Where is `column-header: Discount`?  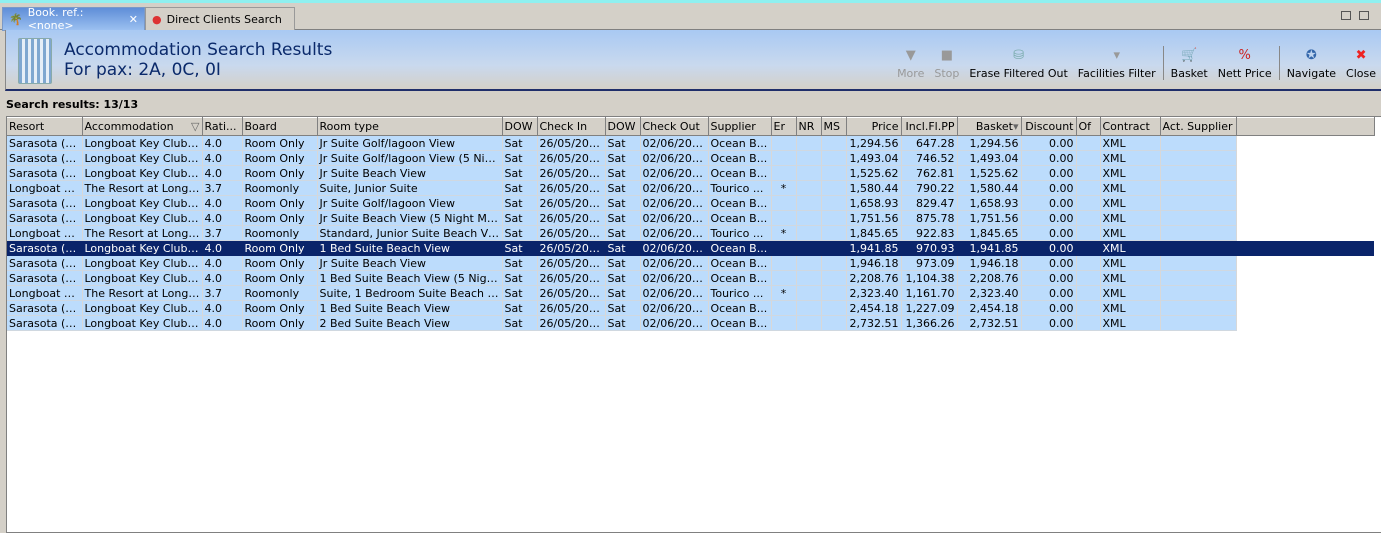
column-header: Discount is located at coordinates (1049, 126).